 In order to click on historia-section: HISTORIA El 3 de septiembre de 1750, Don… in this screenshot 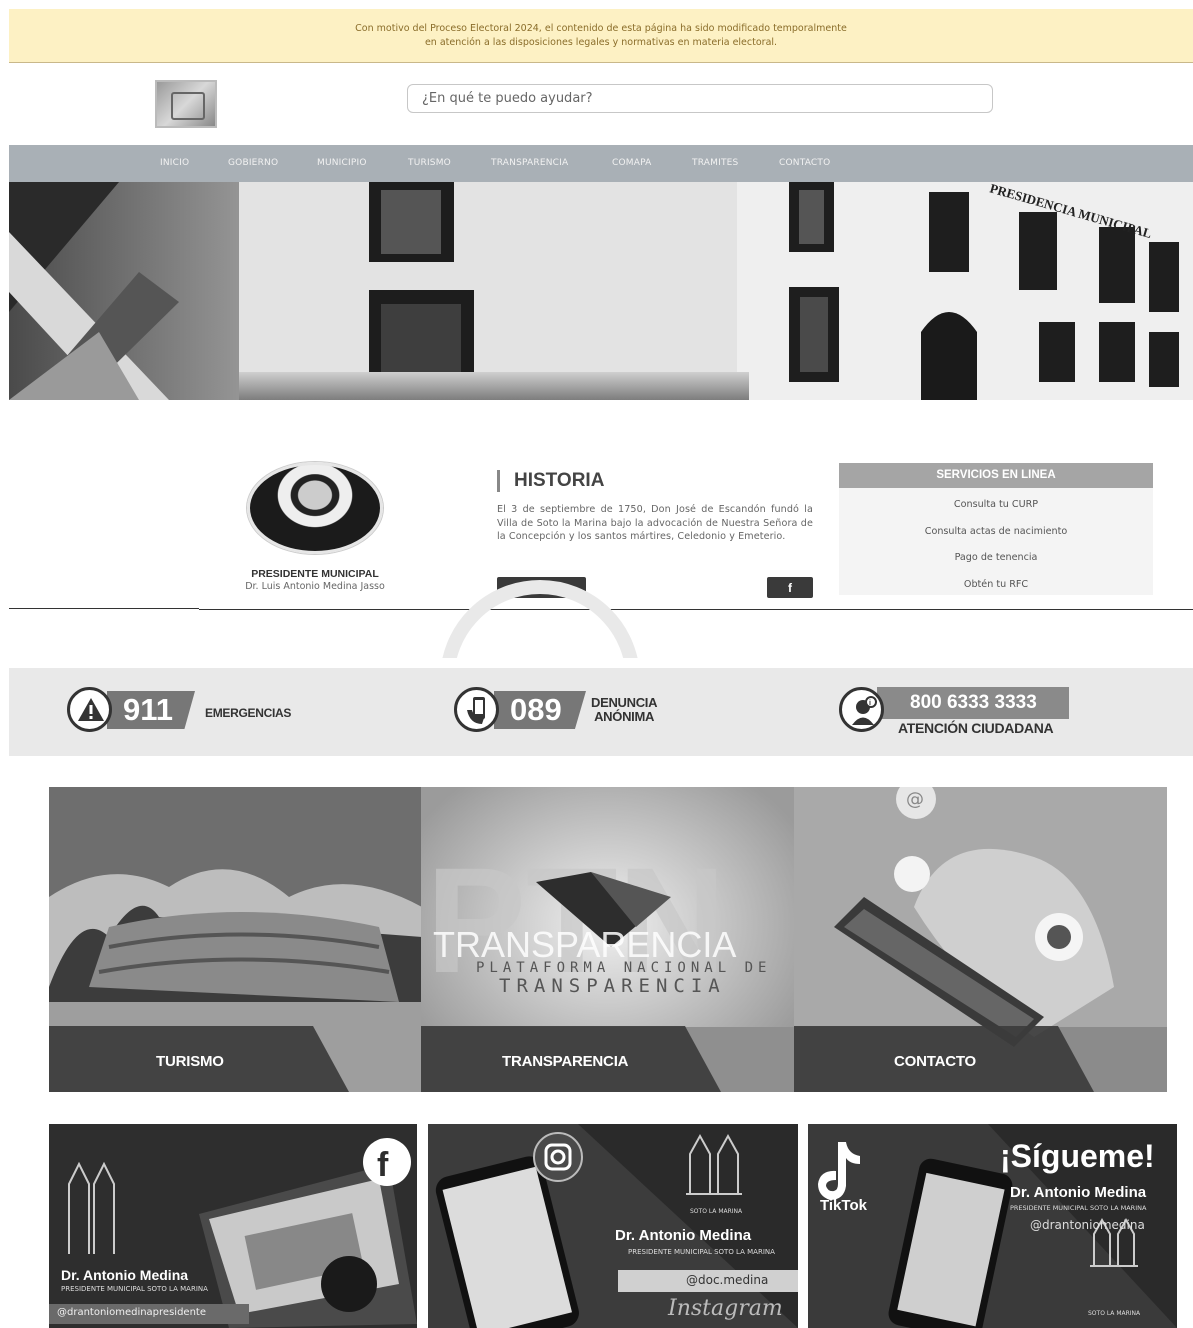, I will do `click(655, 534)`.